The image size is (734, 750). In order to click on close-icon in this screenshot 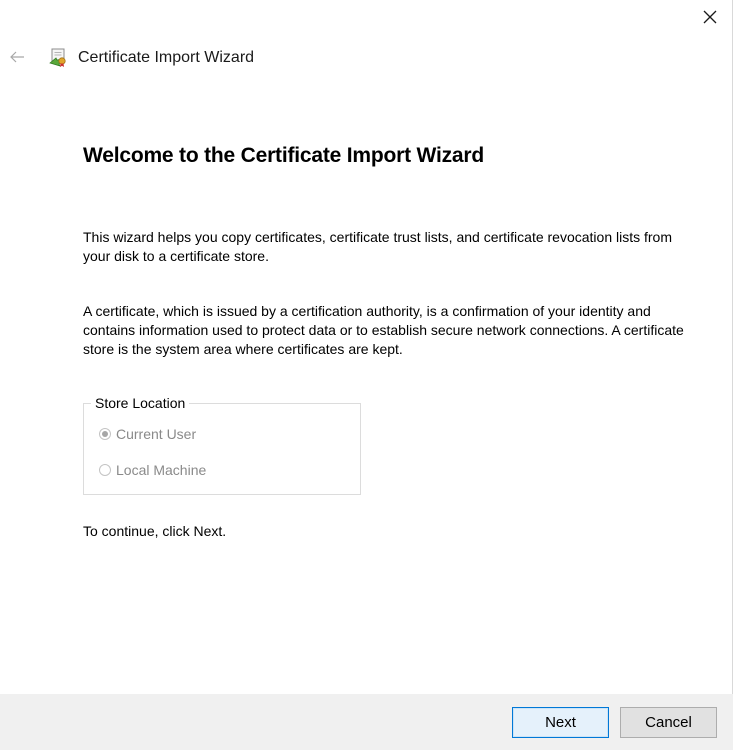, I will do `click(710, 17)`.